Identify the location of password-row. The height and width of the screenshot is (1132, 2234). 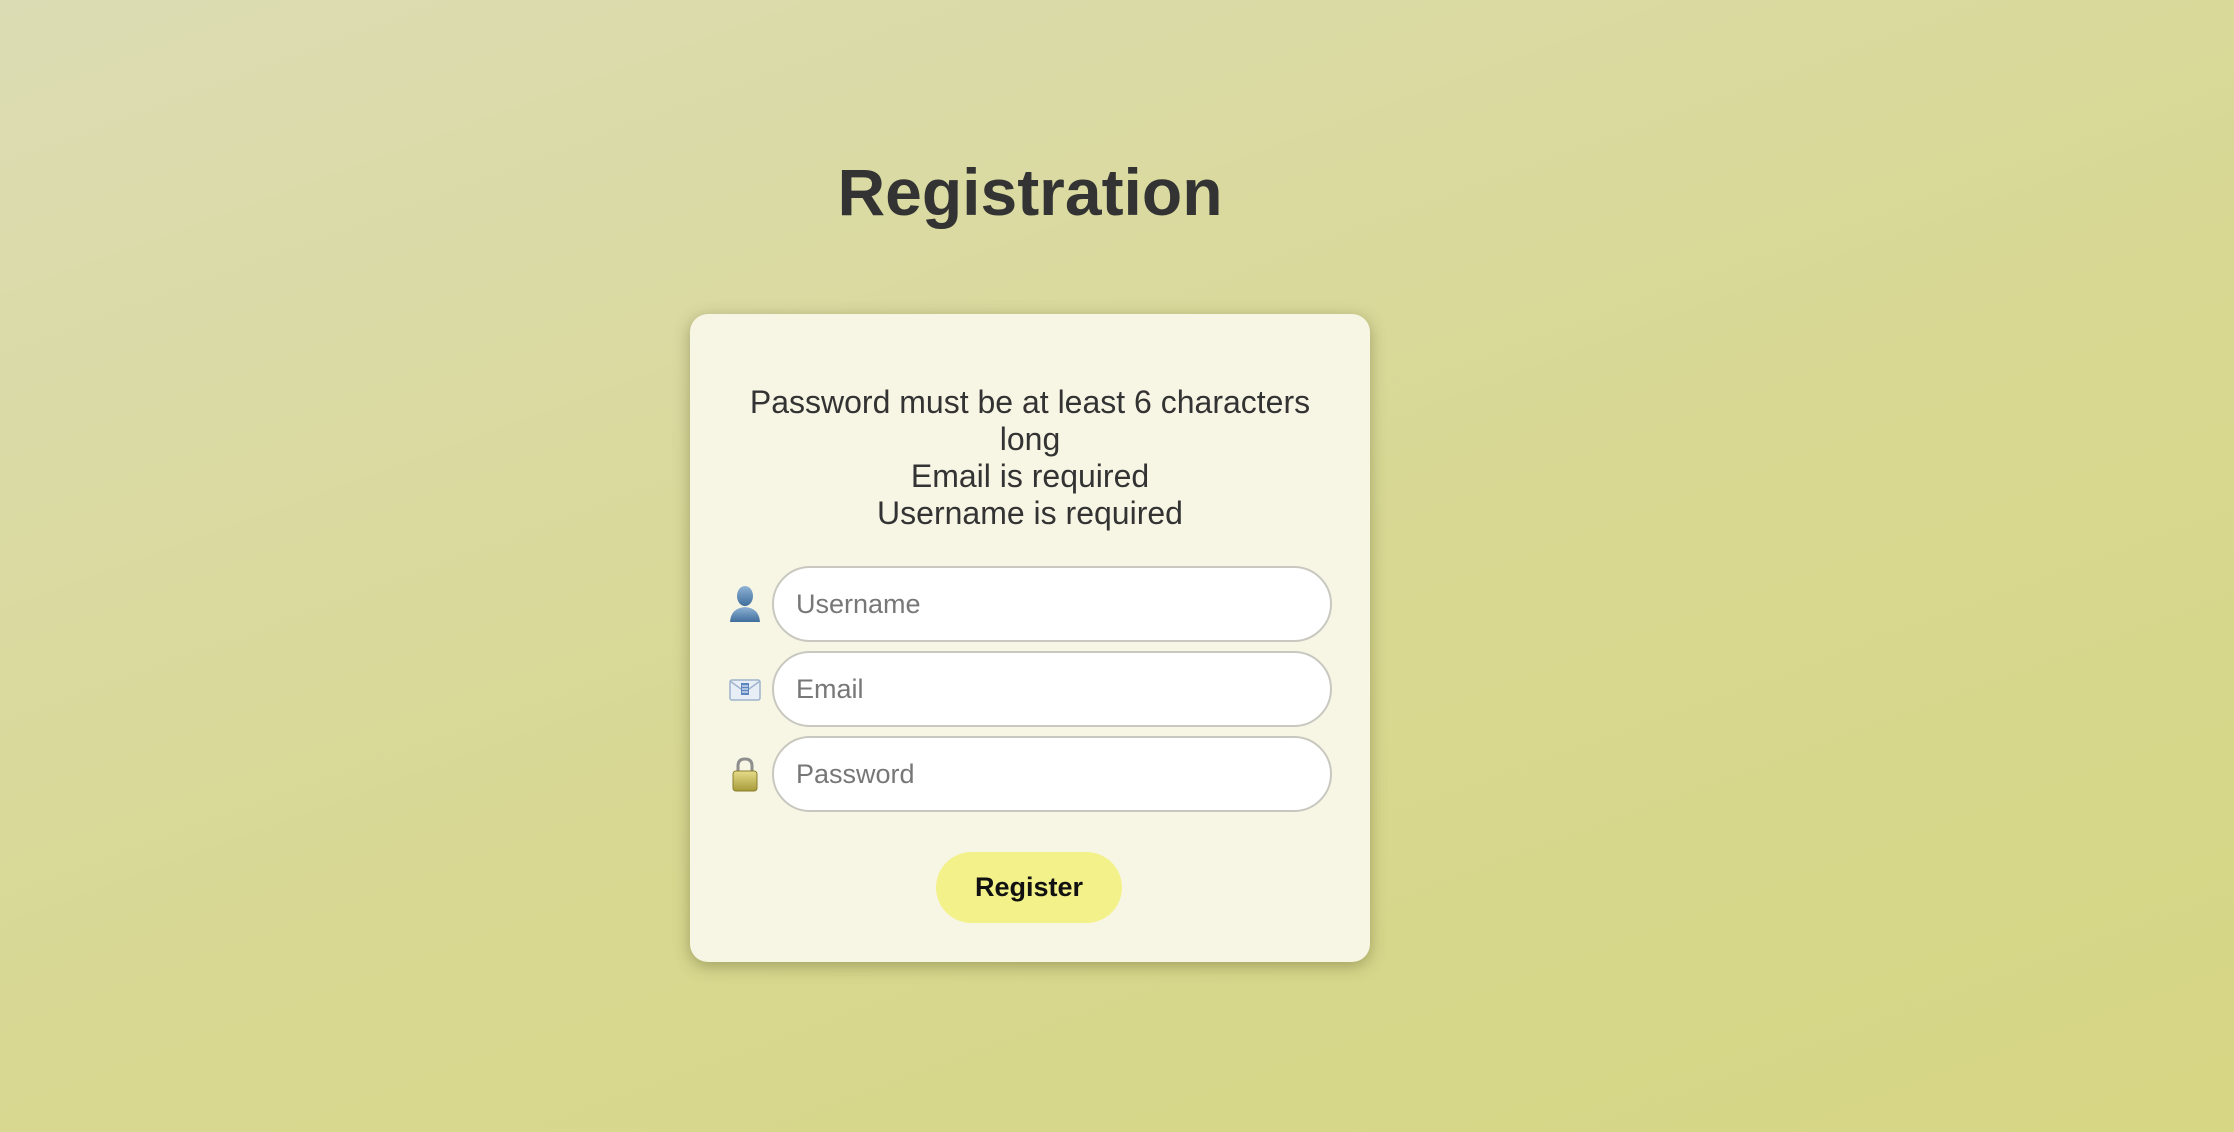
(1030, 774).